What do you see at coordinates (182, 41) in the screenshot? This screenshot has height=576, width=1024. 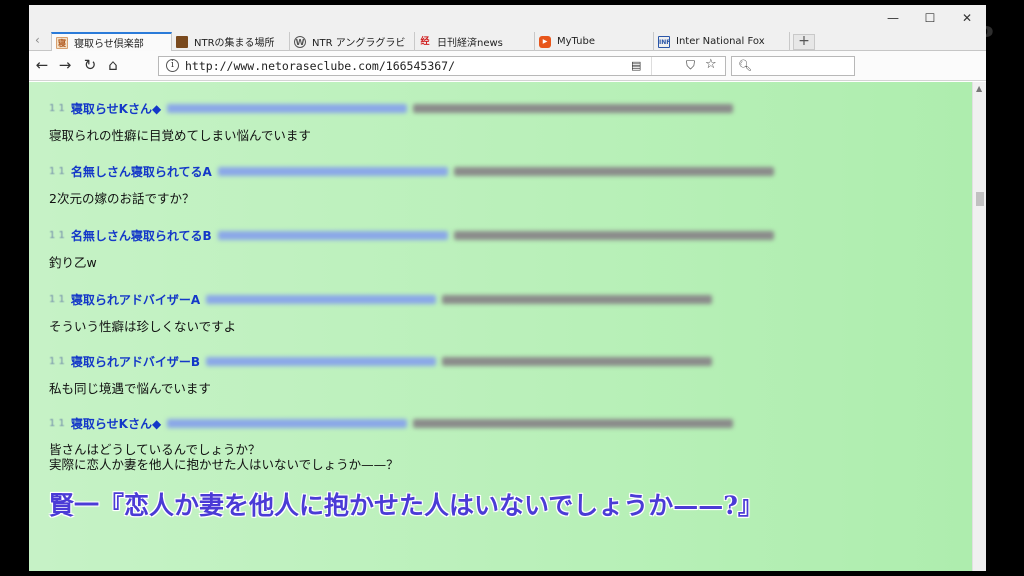 I see `brown-square-favicon-icon` at bounding box center [182, 41].